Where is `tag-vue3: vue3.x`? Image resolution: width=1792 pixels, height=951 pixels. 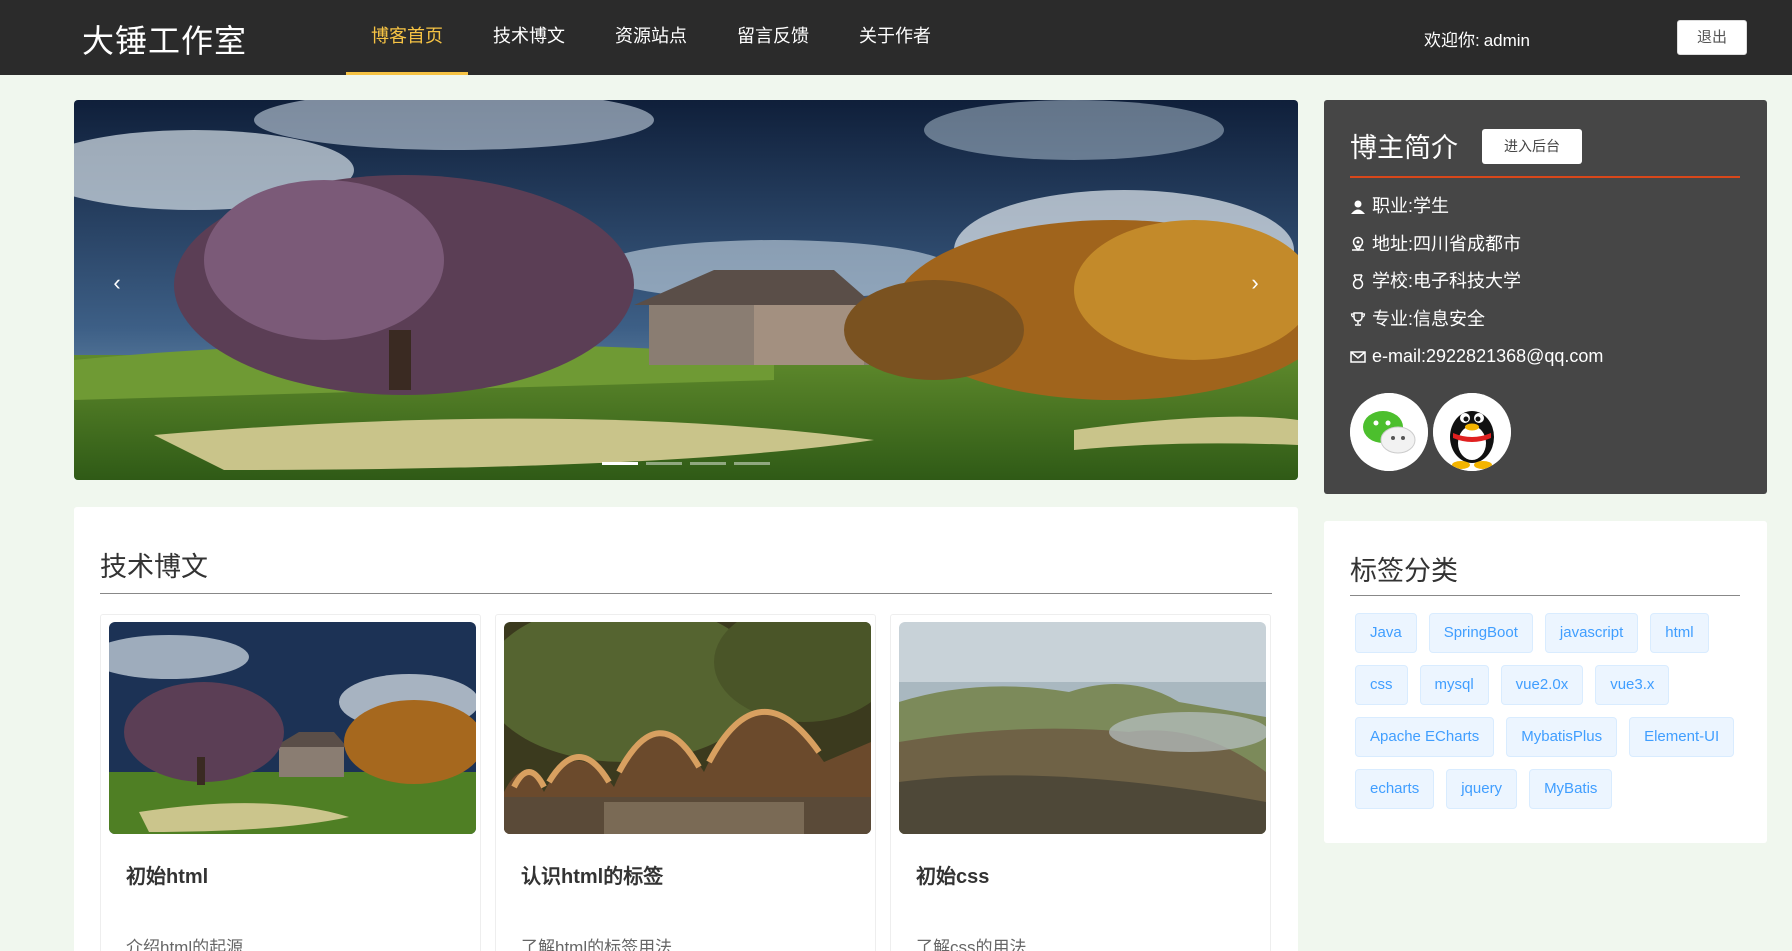 tag-vue3: vue3.x is located at coordinates (1632, 685).